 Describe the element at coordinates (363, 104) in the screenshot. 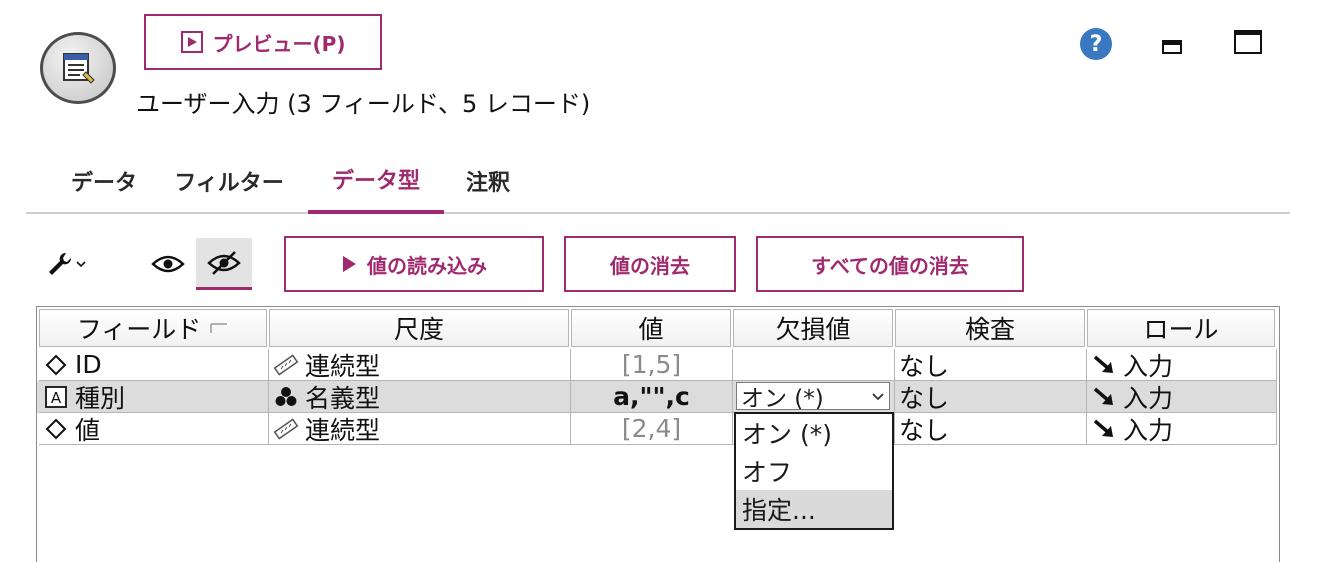

I see `node-title: ユーザー入力 (3 フィールド、5 レコード)` at that location.